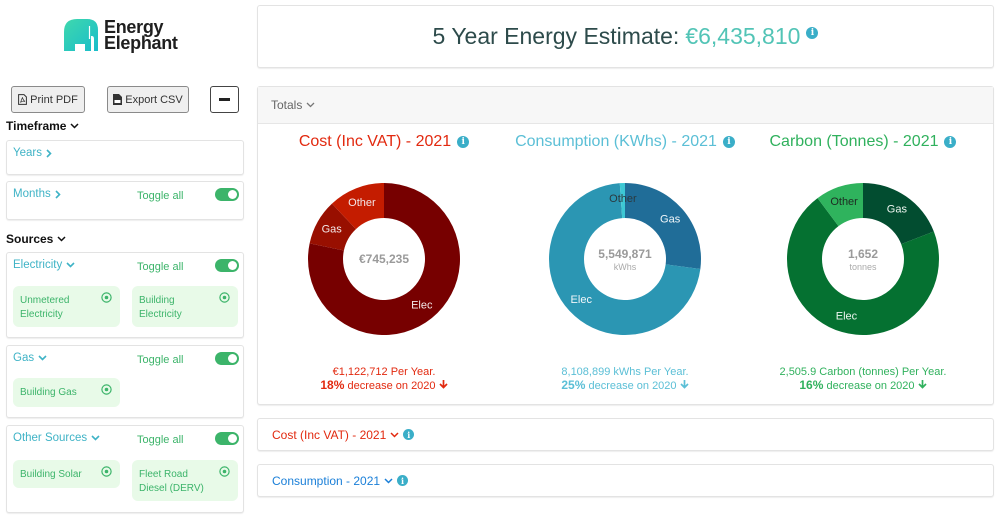 This screenshot has width=1000, height=518. I want to click on cost-chart-title: Cost (Inc VAT) - 2021 i, so click(384, 142).